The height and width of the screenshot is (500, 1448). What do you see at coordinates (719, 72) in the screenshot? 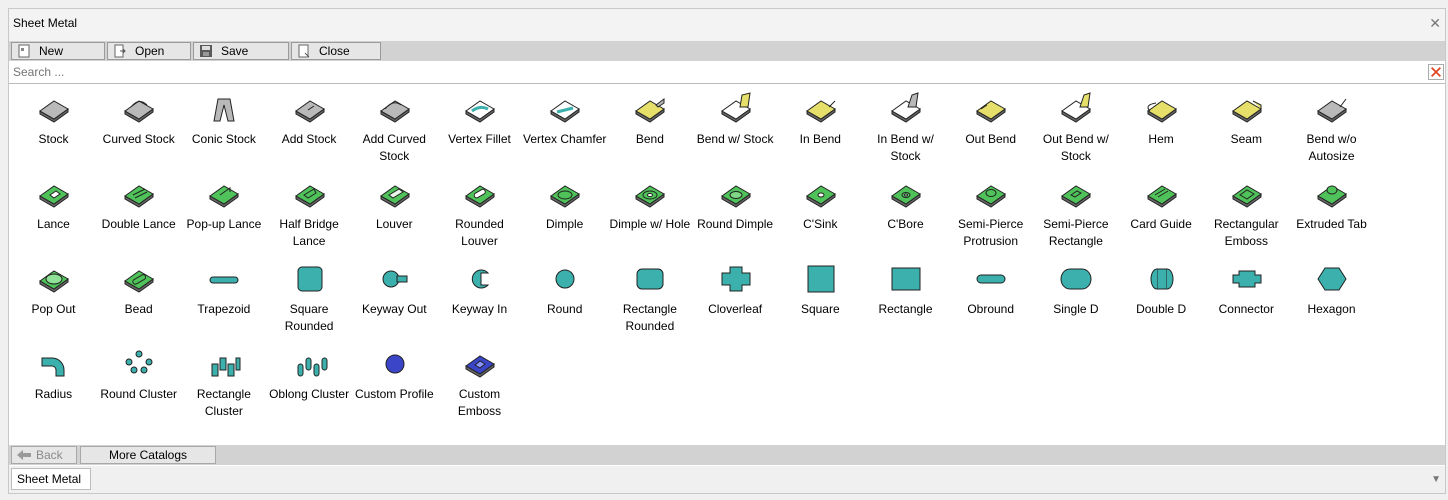
I see `search-input` at bounding box center [719, 72].